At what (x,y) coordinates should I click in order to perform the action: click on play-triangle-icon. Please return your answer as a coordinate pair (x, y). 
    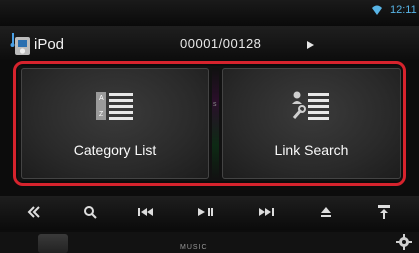
    Looking at the image, I should click on (310, 45).